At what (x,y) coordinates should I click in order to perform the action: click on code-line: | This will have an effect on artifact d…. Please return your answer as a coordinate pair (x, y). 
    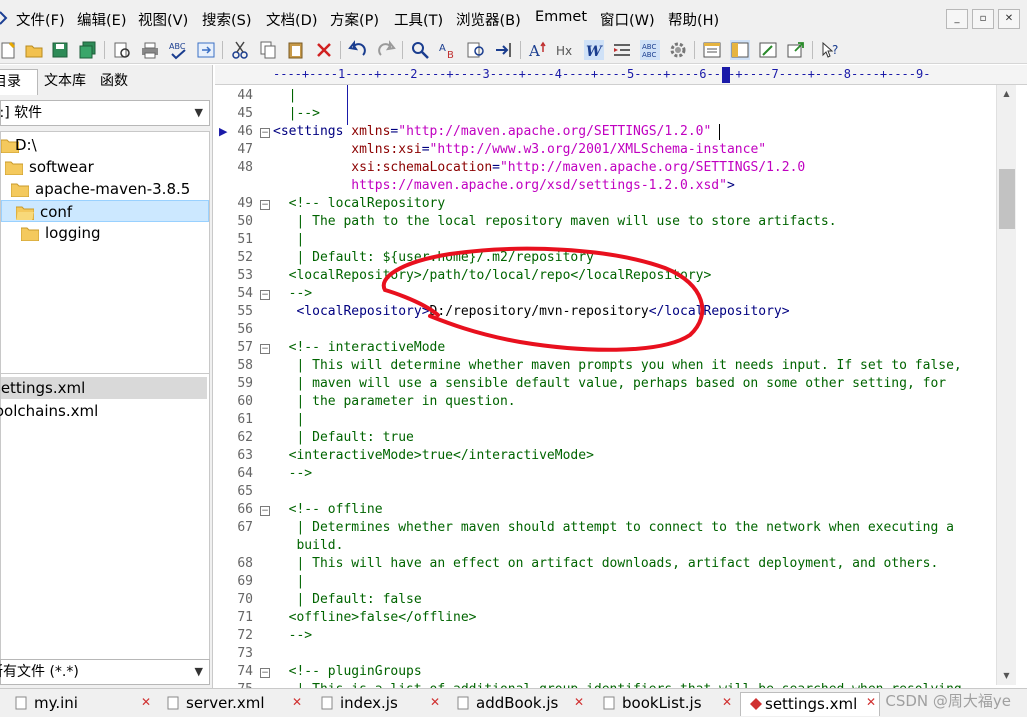
    Looking at the image, I should click on (605, 563).